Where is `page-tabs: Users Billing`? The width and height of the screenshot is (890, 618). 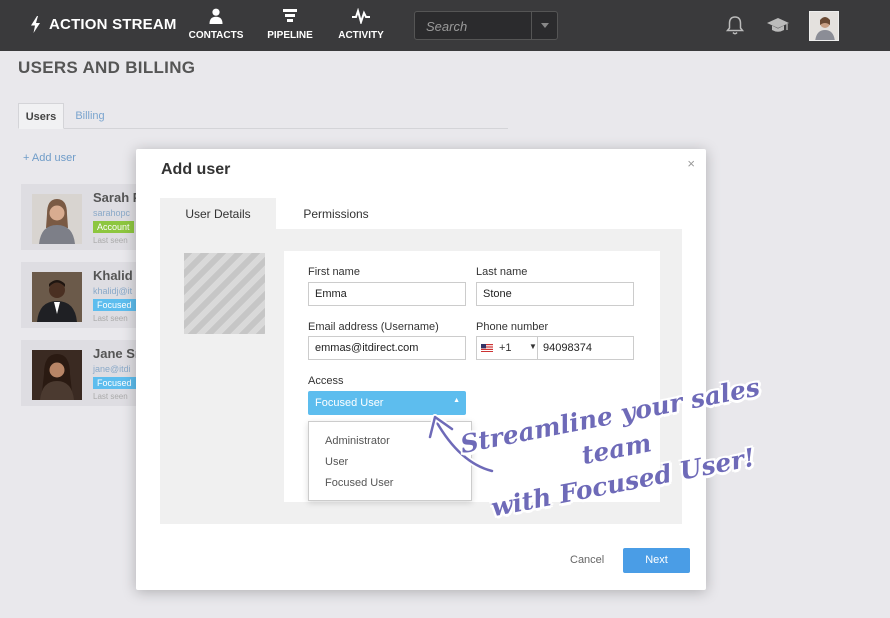
page-tabs: Users Billing is located at coordinates (263, 116).